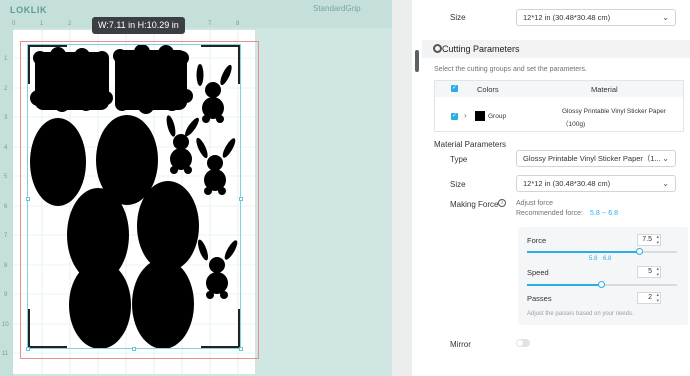  I want to click on cutting-parameters-header: Cutting Parameters, so click(556, 49).